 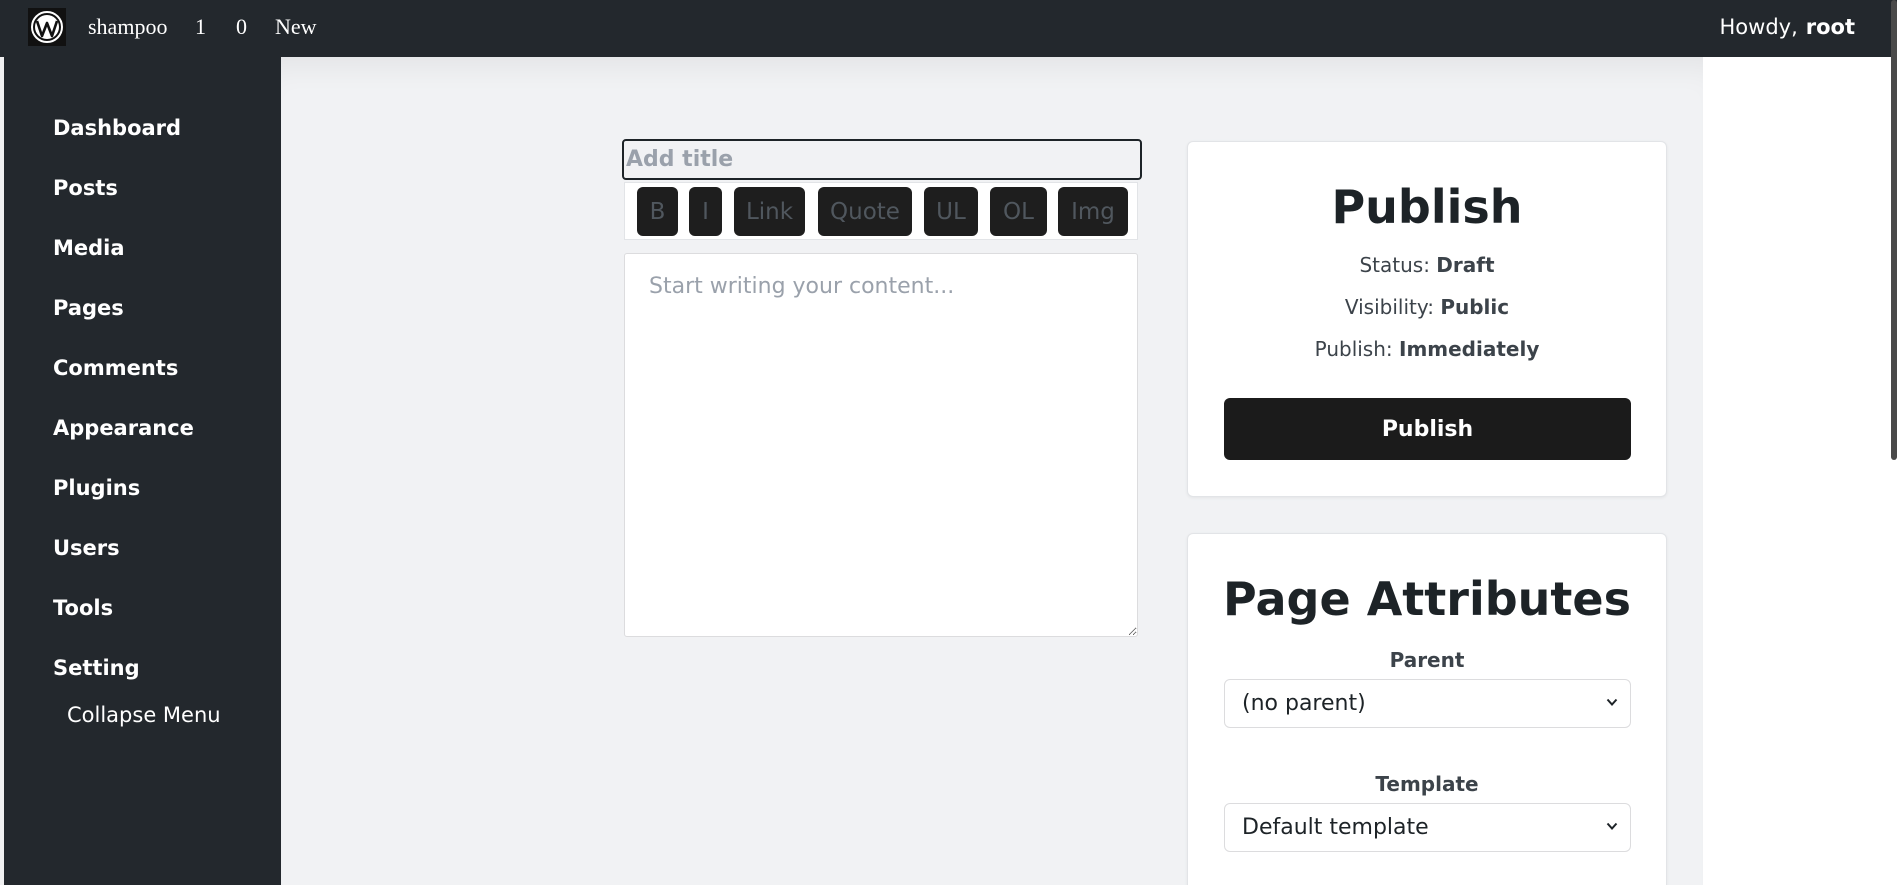 What do you see at coordinates (96, 668) in the screenshot?
I see `sidebar-item-setting: Setting` at bounding box center [96, 668].